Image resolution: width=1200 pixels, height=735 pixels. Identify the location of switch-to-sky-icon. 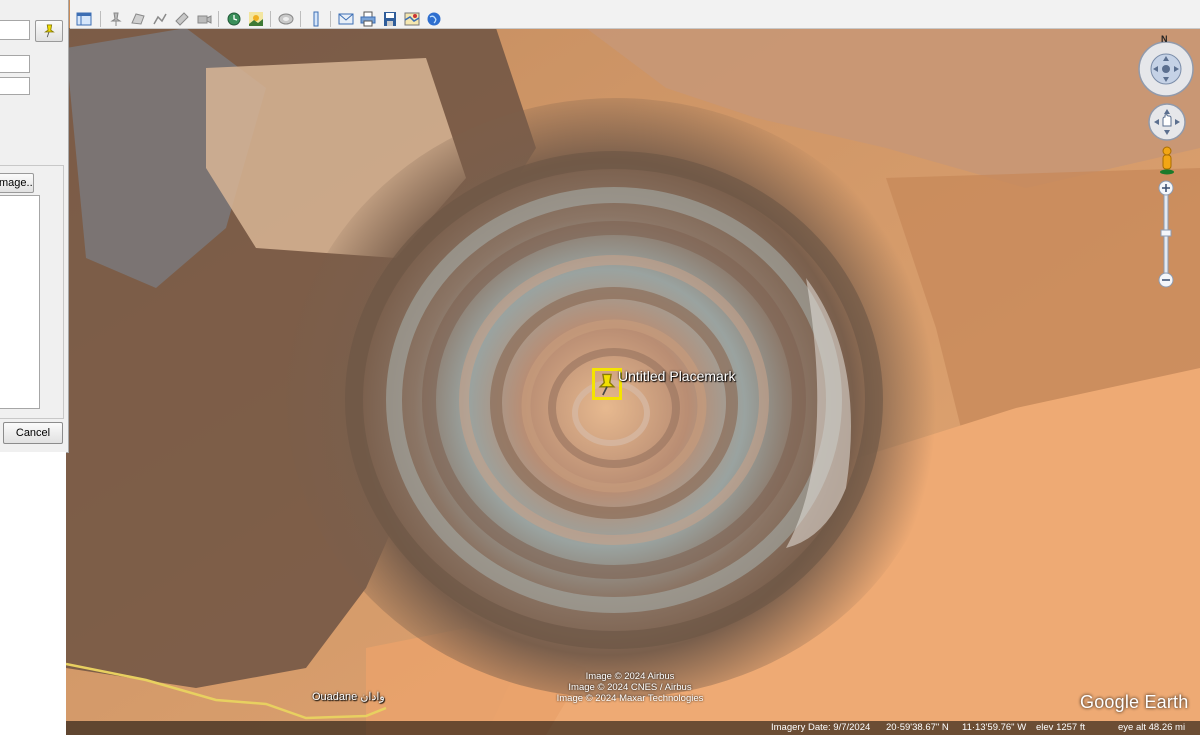
(286, 19).